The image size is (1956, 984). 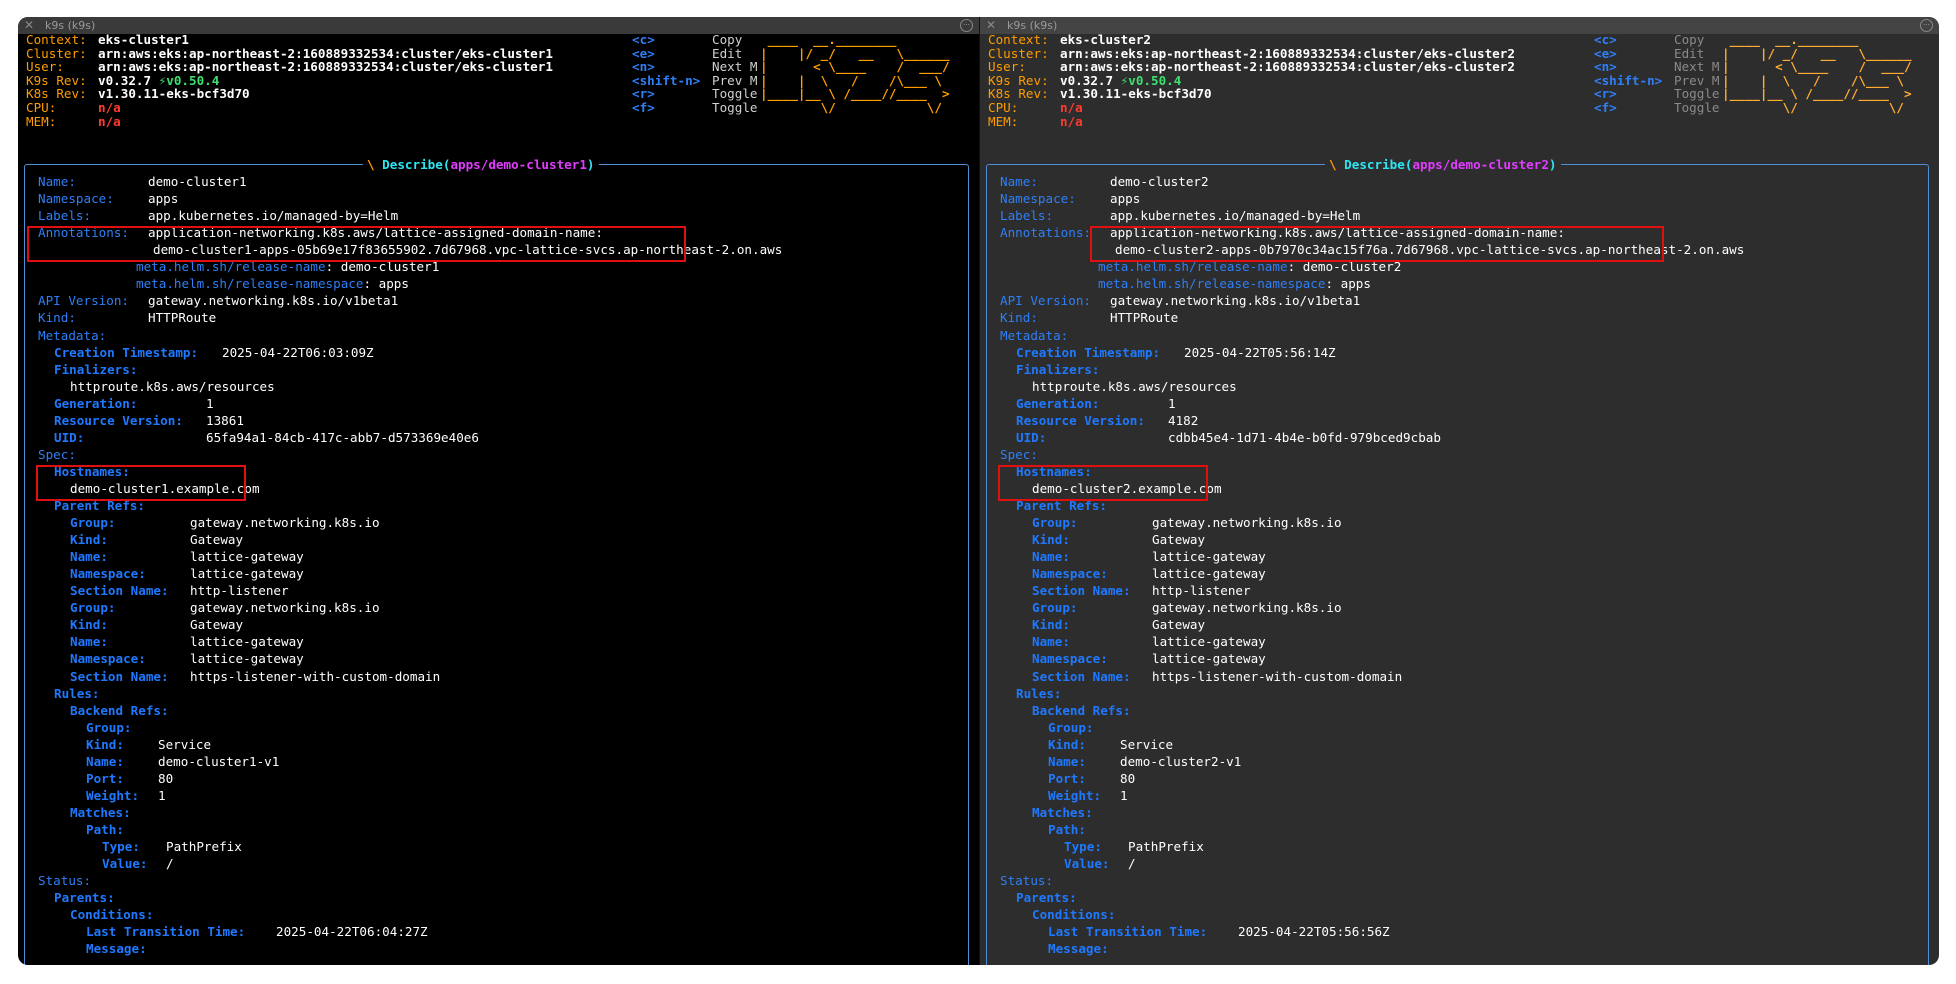 What do you see at coordinates (41, 121) in the screenshot?
I see `mem-row-label: MEM:` at bounding box center [41, 121].